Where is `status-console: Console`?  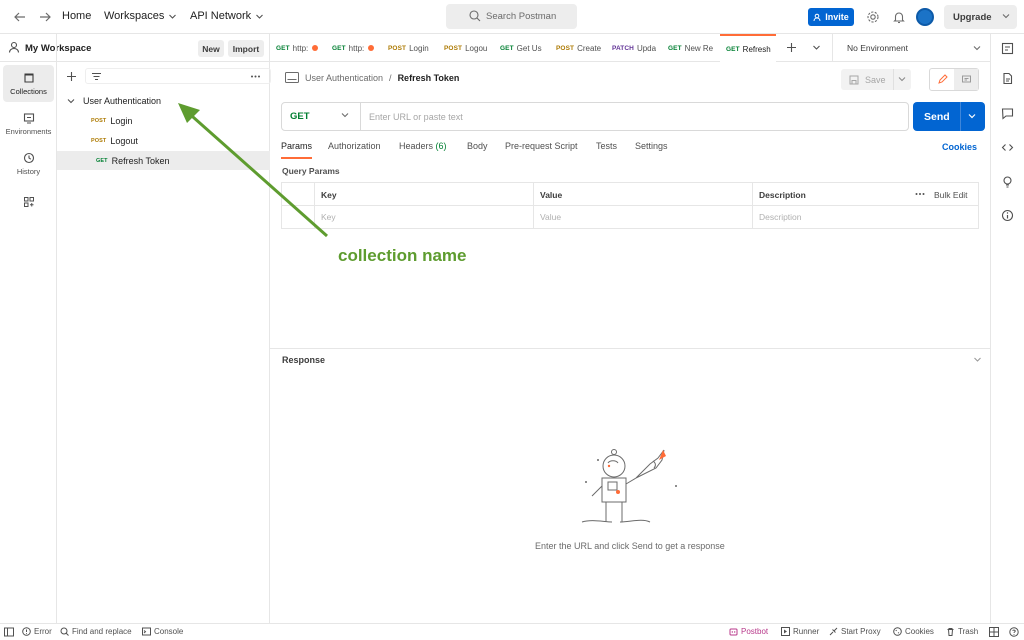
status-console: Console is located at coordinates (162, 631).